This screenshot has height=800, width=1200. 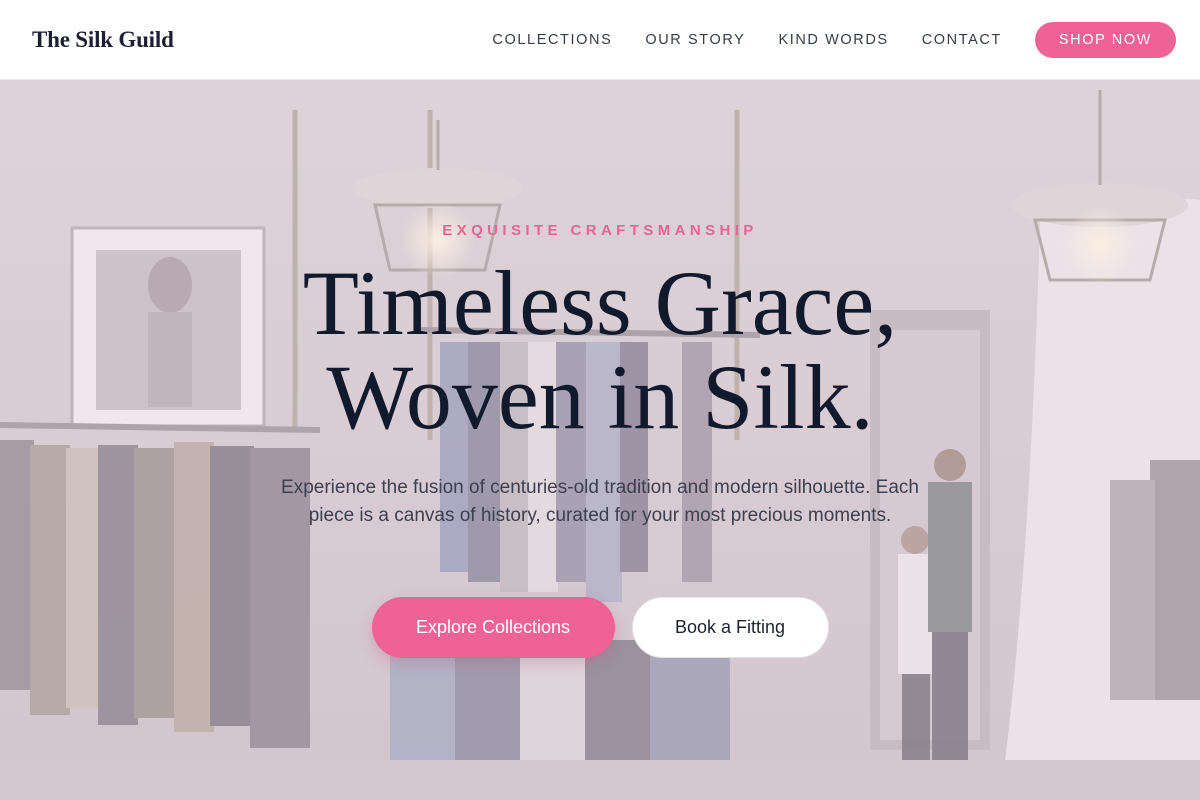 What do you see at coordinates (1105, 39) in the screenshot?
I see `shop-now-button: SHOP NOW` at bounding box center [1105, 39].